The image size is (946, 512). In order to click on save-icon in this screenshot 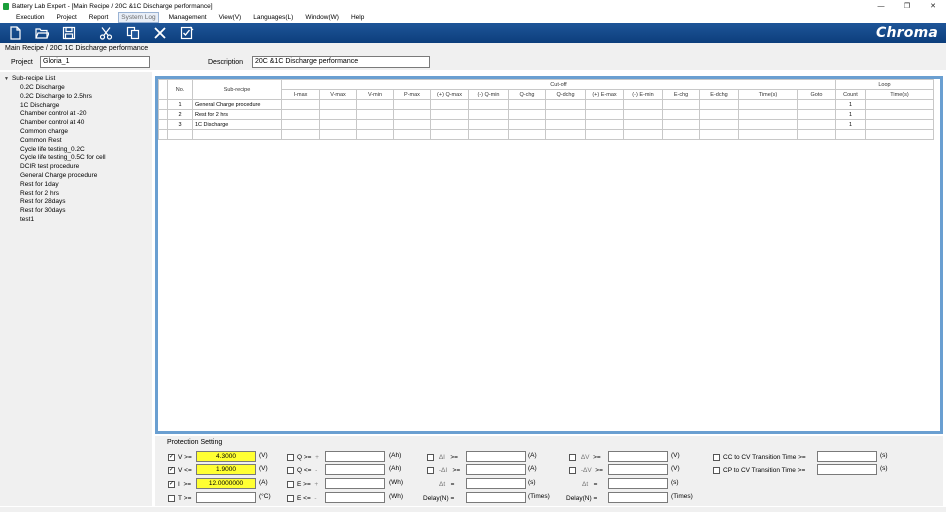, I will do `click(69, 33)`.